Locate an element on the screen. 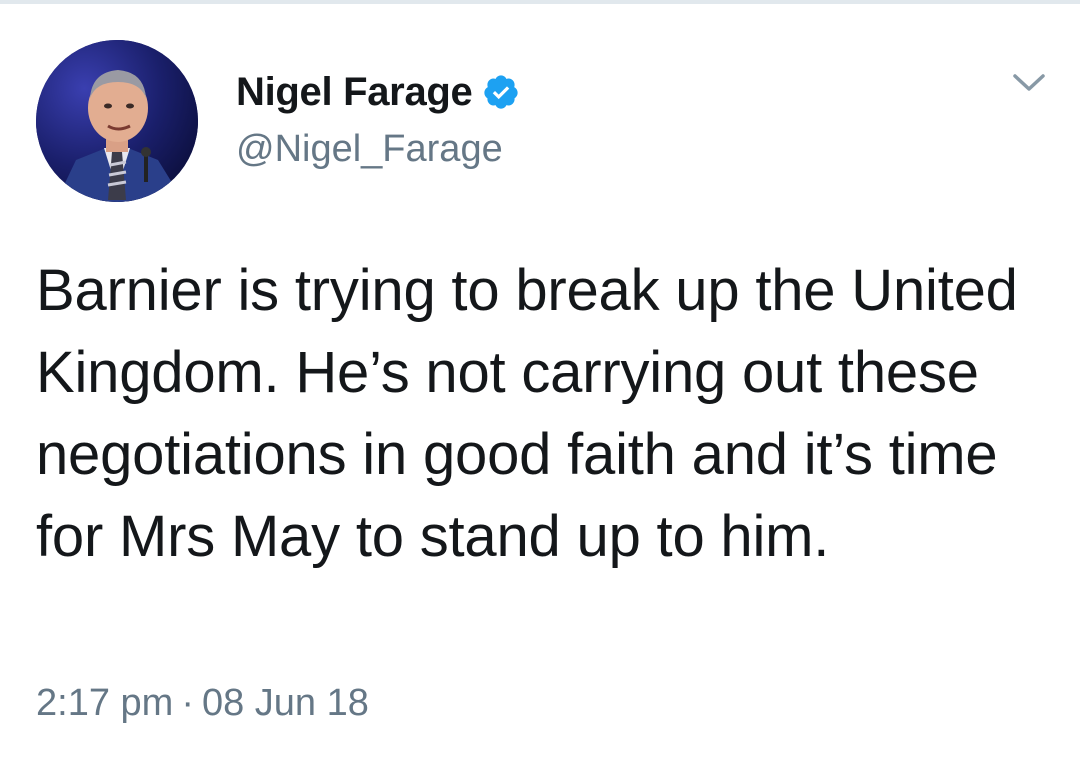  avatar is located at coordinates (117, 121).